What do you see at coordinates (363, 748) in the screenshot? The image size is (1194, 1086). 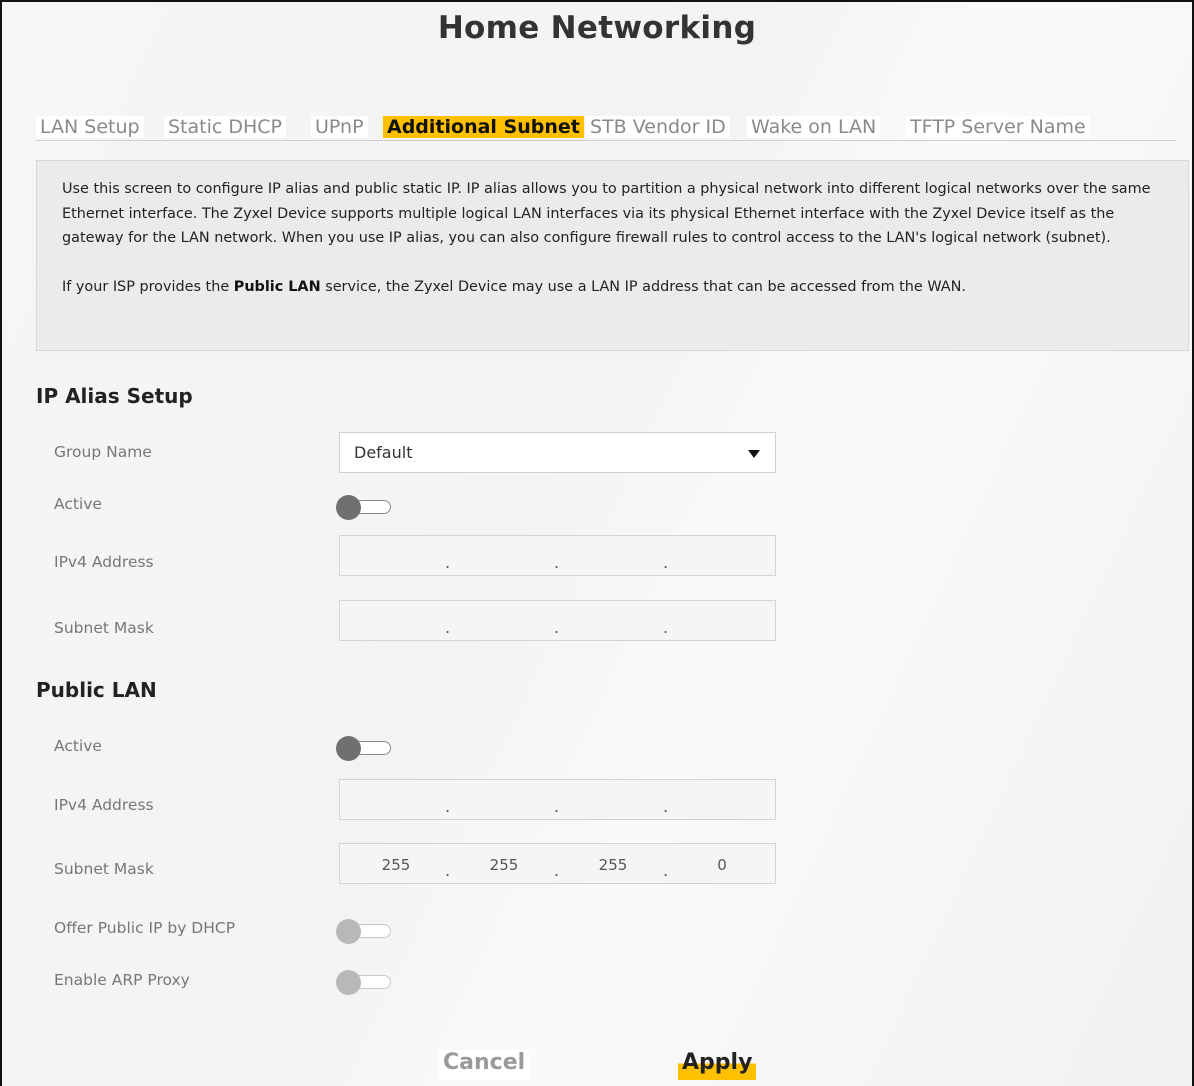 I see `public-lan-active-toggle` at bounding box center [363, 748].